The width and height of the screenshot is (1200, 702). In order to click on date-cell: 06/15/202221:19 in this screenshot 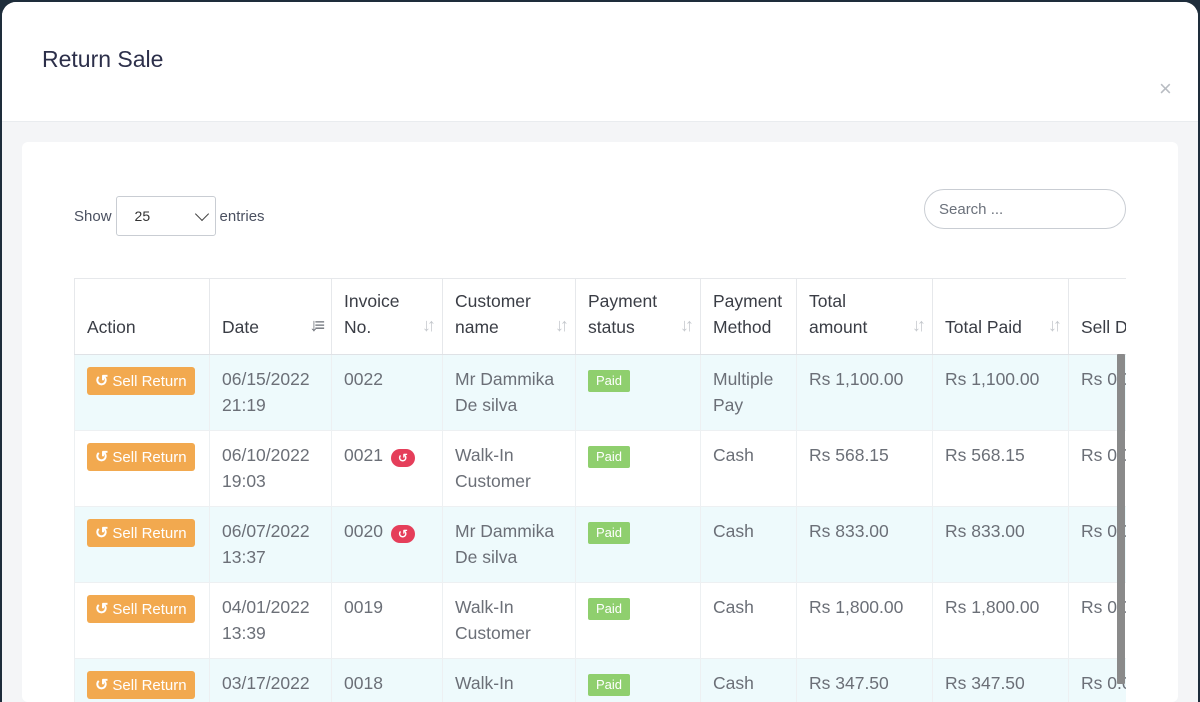, I will do `click(271, 393)`.